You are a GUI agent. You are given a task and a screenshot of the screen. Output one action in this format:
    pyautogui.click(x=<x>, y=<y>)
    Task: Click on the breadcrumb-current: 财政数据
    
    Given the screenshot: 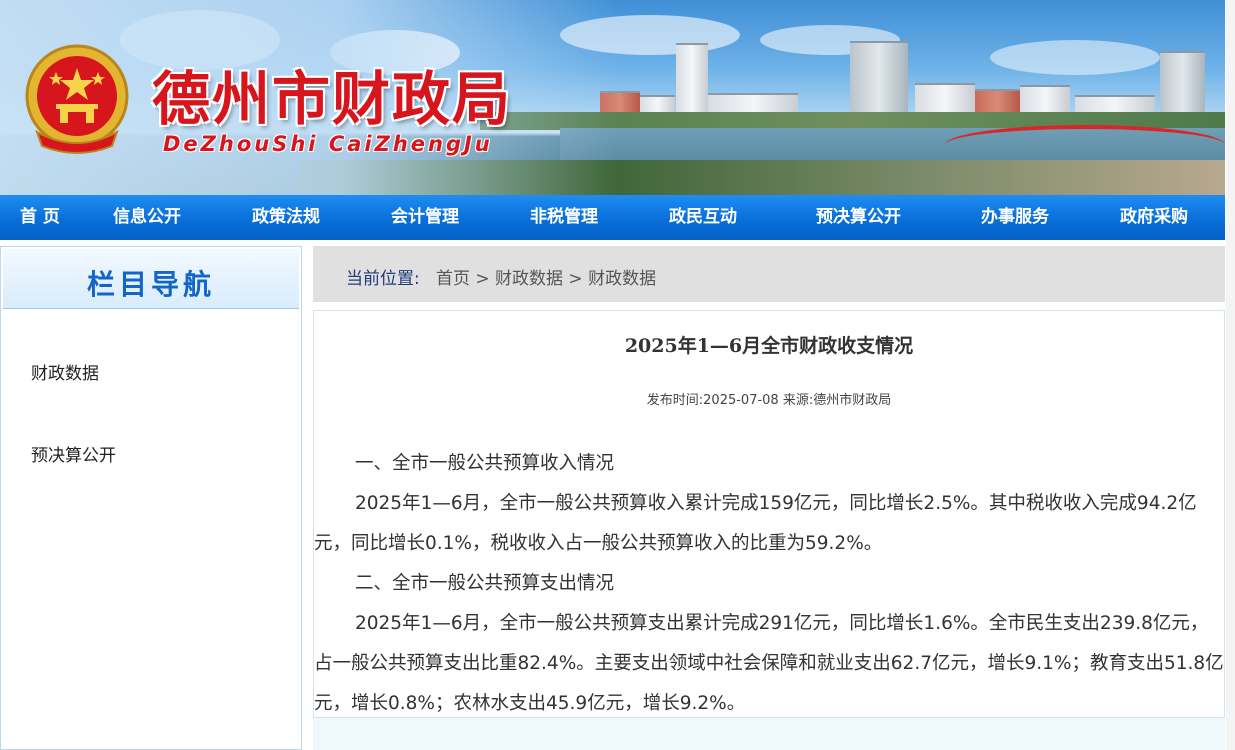 What is the action you would take?
    pyautogui.click(x=622, y=279)
    